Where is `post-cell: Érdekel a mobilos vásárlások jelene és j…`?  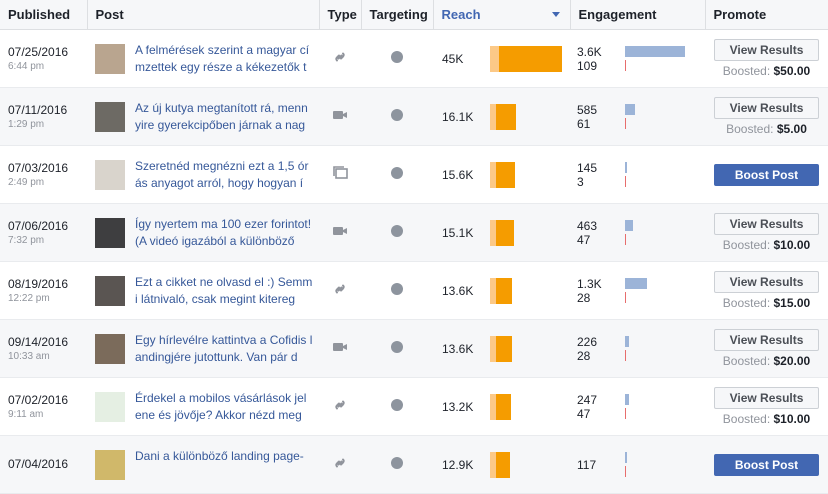
post-cell: Érdekel a mobilos vásárlások jelene és j… is located at coordinates (203, 406).